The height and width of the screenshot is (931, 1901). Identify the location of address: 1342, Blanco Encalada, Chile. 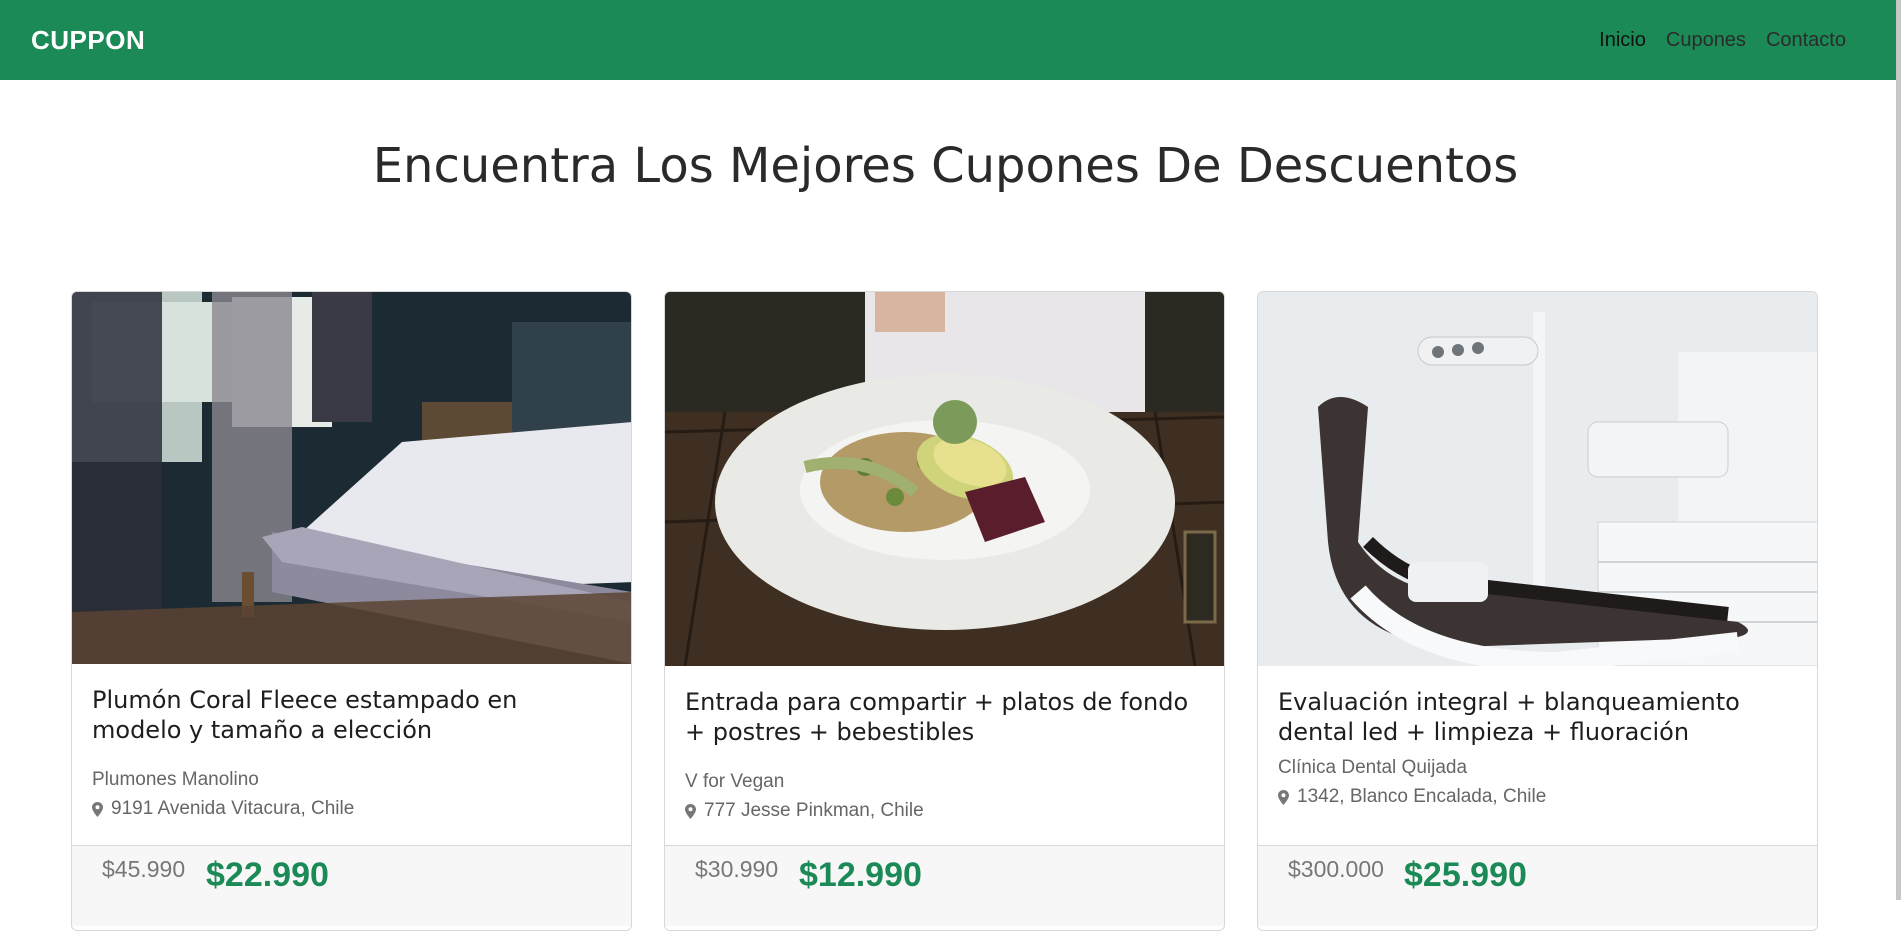
(1412, 797).